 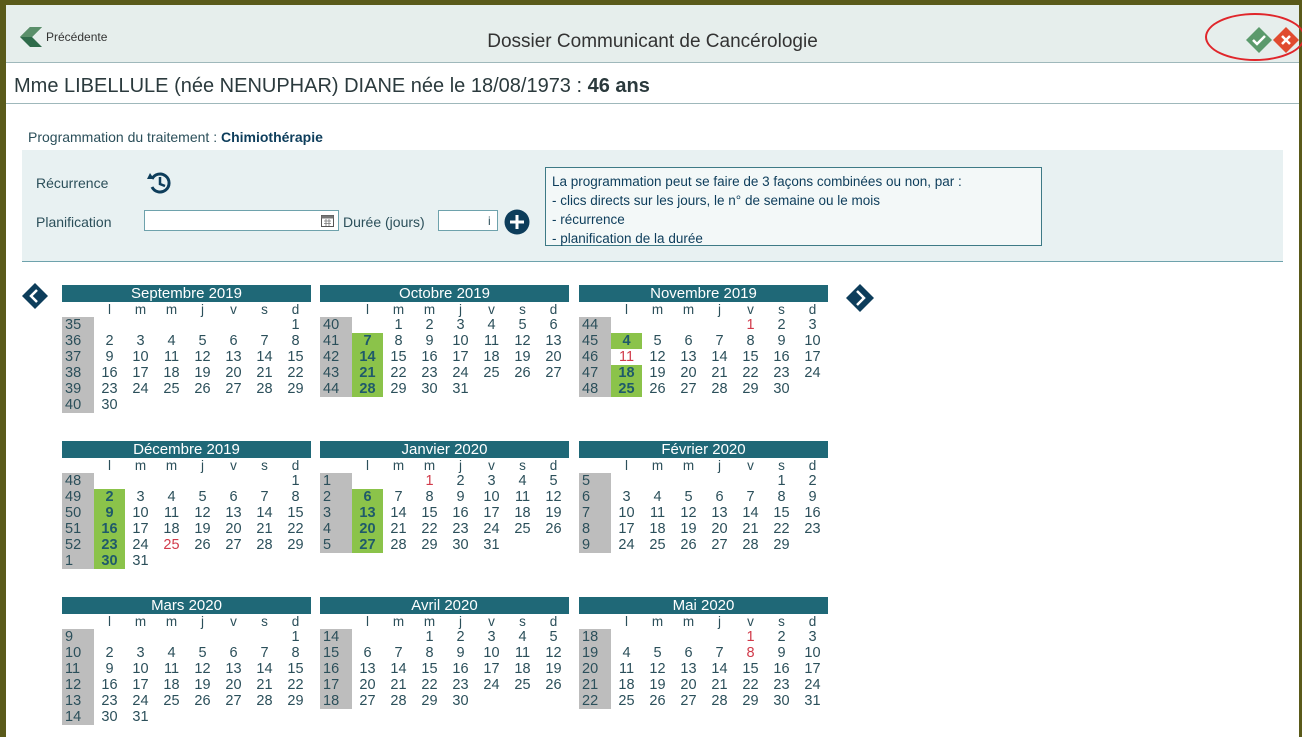 What do you see at coordinates (202, 357) in the screenshot?
I see `calendar-day: 12` at bounding box center [202, 357].